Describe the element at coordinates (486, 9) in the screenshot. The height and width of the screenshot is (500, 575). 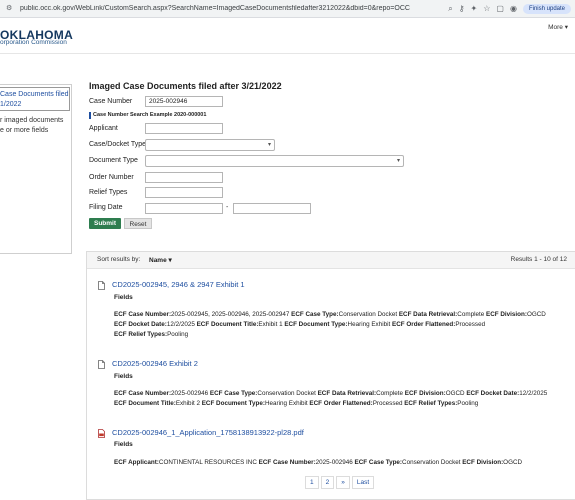
I see `bookmark-star-icon: ☆` at that location.